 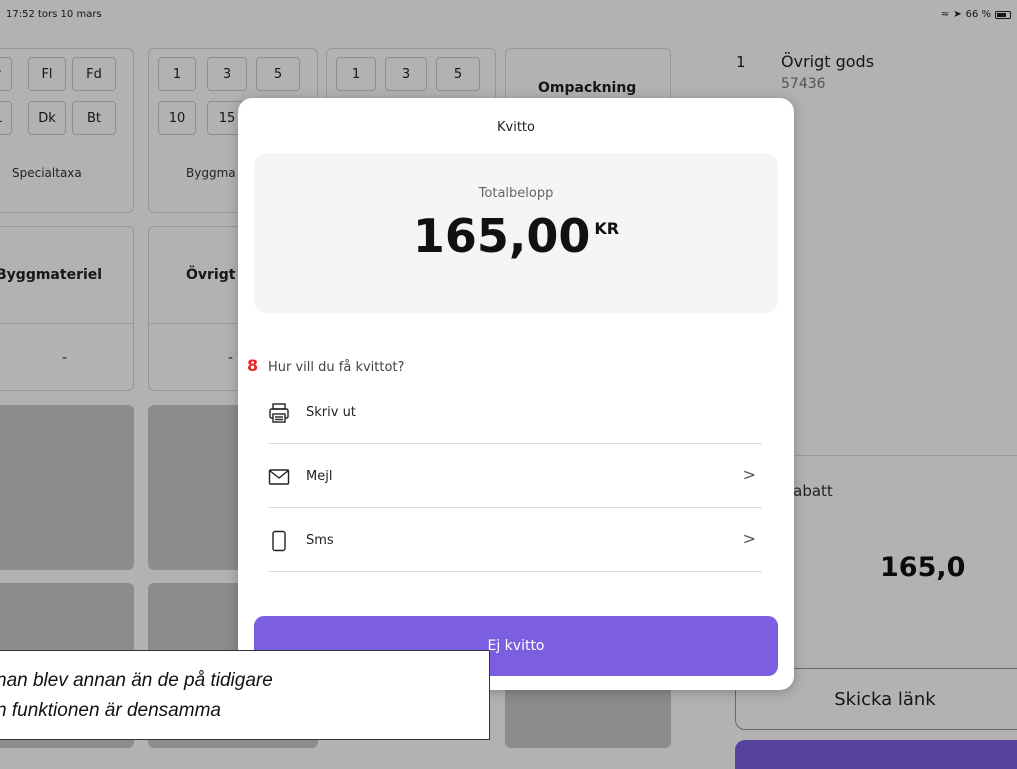 What do you see at coordinates (331, 412) in the screenshot?
I see `option-print-label: Skriv ut` at bounding box center [331, 412].